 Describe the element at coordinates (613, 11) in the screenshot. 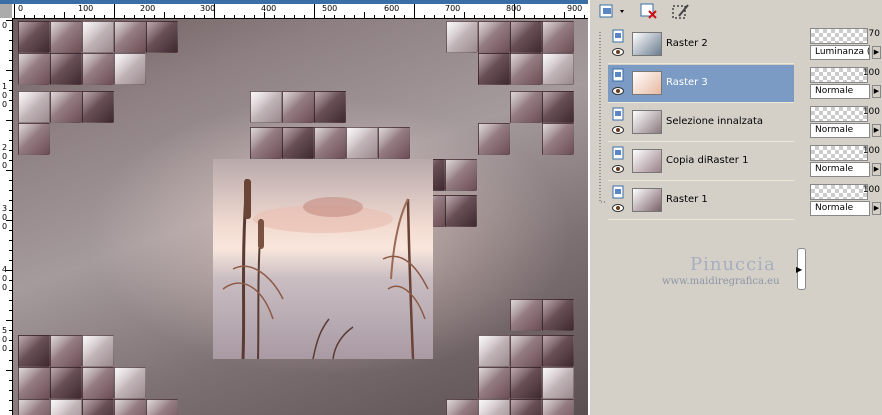

I see `new-layer-button` at that location.